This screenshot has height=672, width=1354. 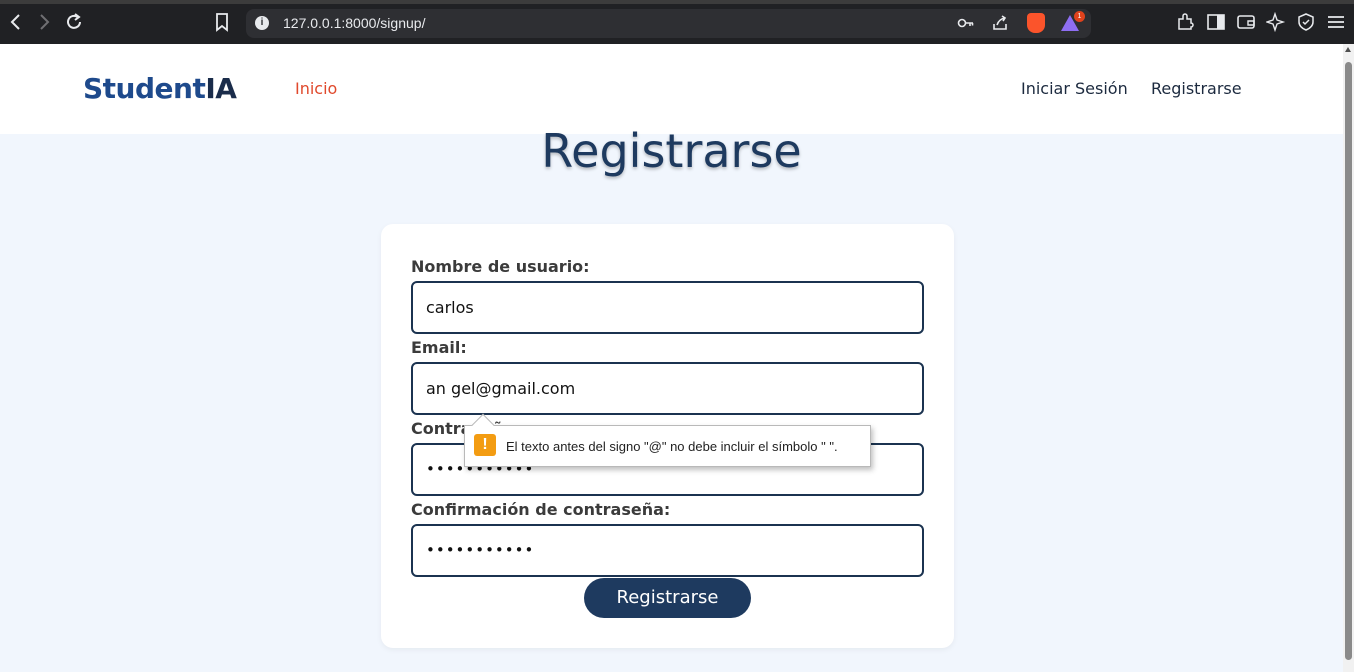 I want to click on sidebar-icon, so click(x=1216, y=22).